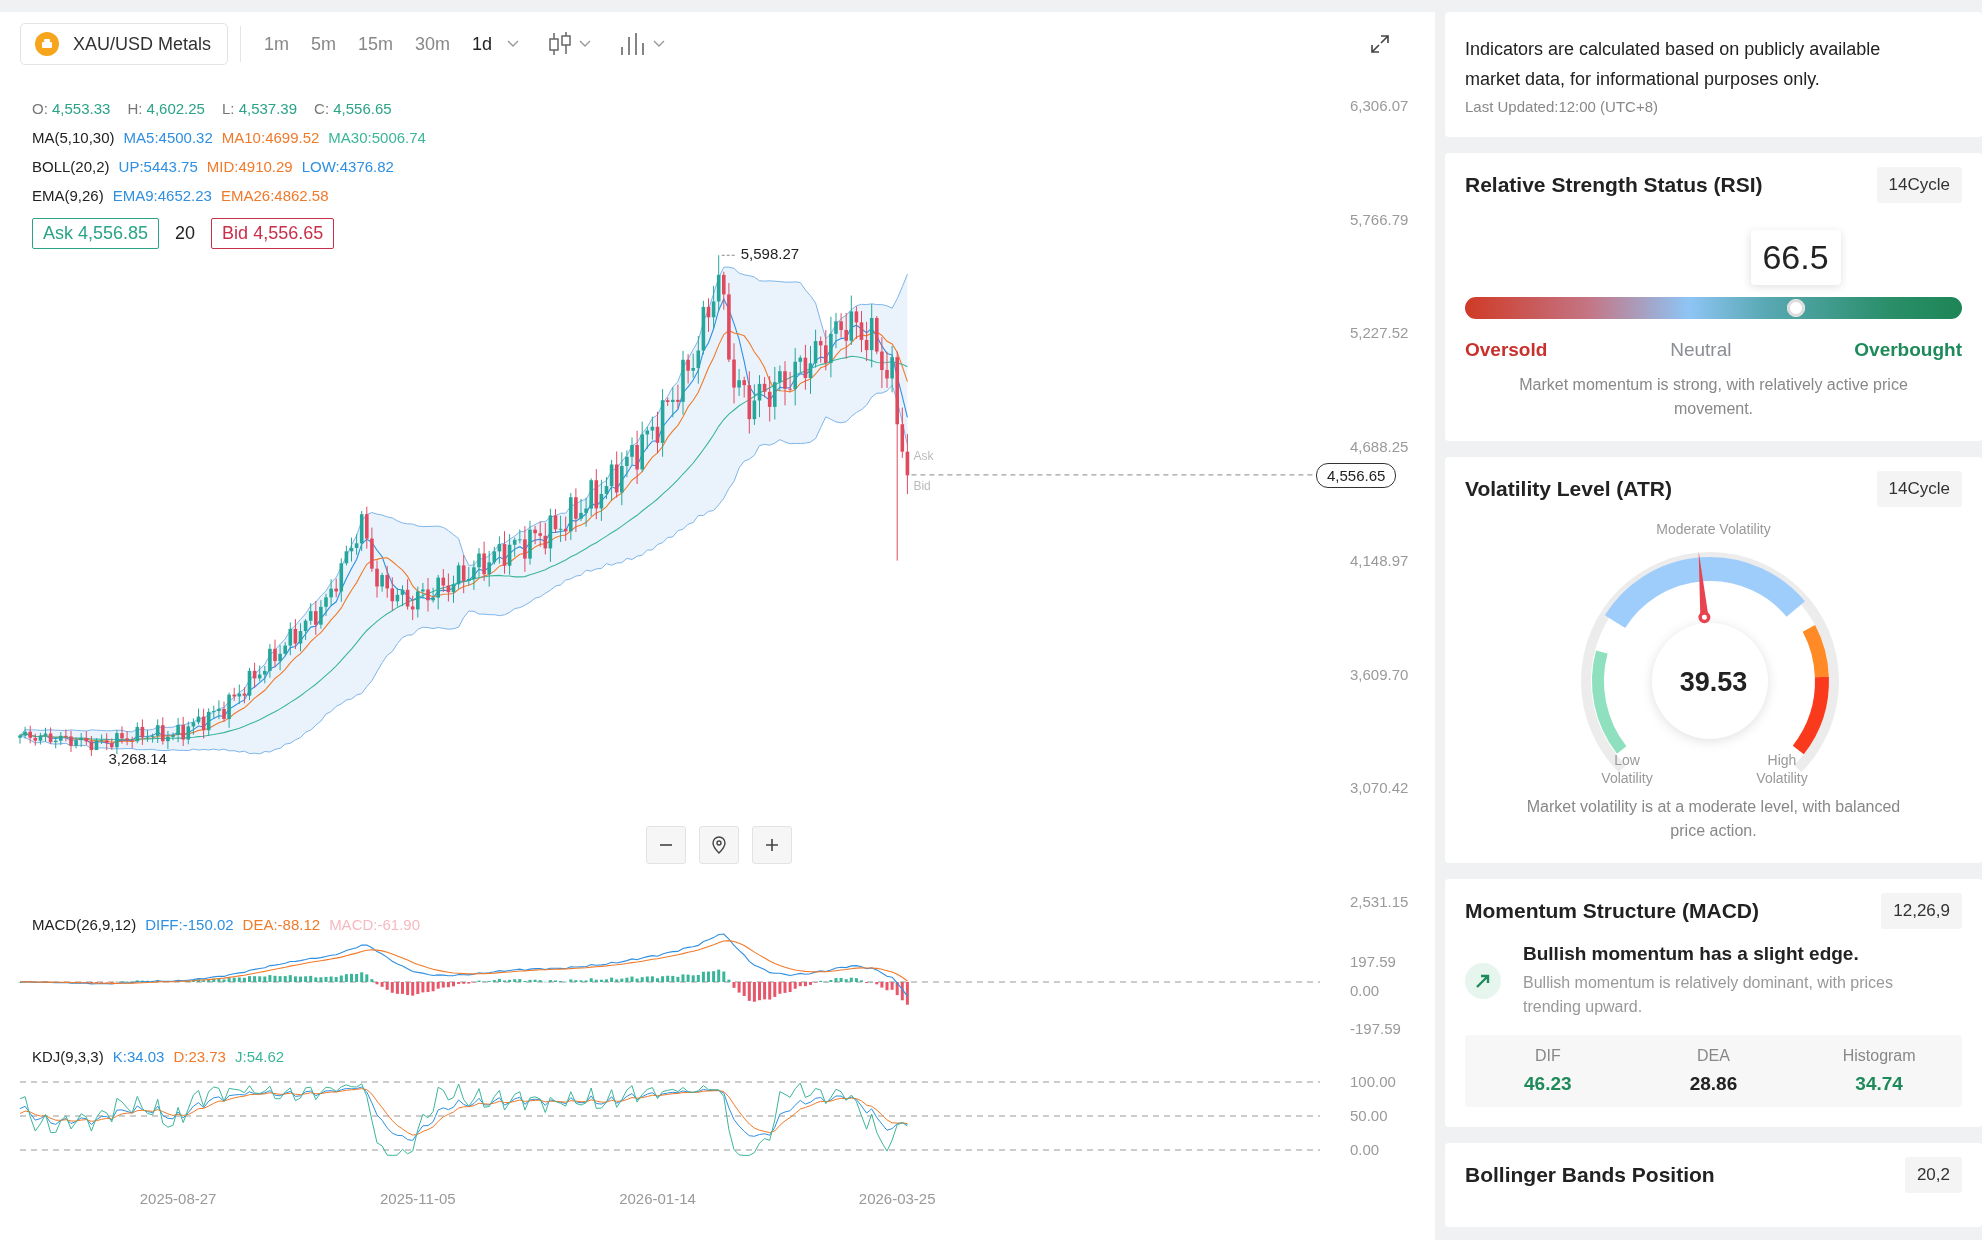  Describe the element at coordinates (1713, 1056) in the screenshot. I see `stat-label: DEA` at that location.